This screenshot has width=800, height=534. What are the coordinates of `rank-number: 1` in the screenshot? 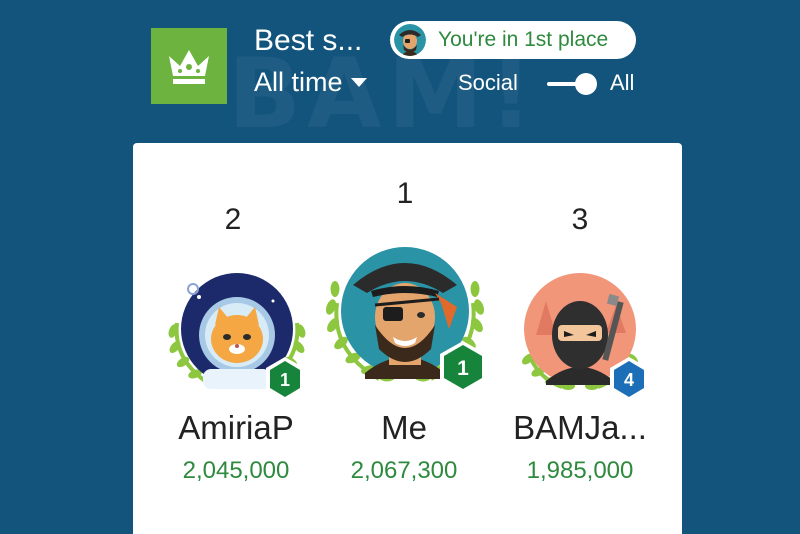 It's located at (405, 193).